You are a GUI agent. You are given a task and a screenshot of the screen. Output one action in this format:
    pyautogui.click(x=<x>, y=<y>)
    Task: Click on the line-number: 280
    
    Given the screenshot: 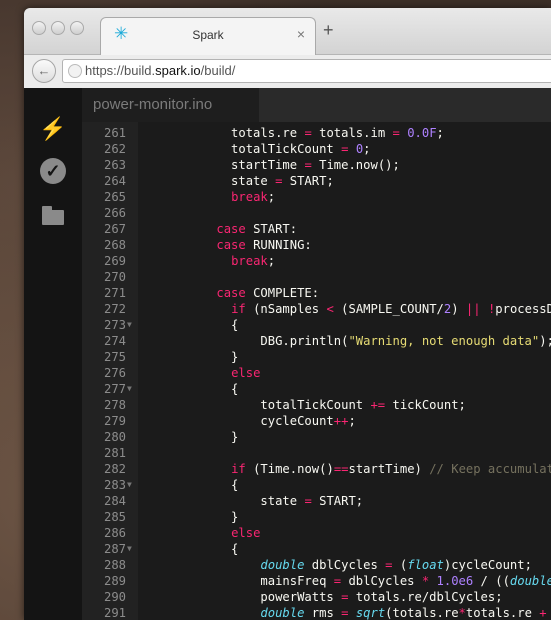 What is the action you would take?
    pyautogui.click(x=114, y=437)
    